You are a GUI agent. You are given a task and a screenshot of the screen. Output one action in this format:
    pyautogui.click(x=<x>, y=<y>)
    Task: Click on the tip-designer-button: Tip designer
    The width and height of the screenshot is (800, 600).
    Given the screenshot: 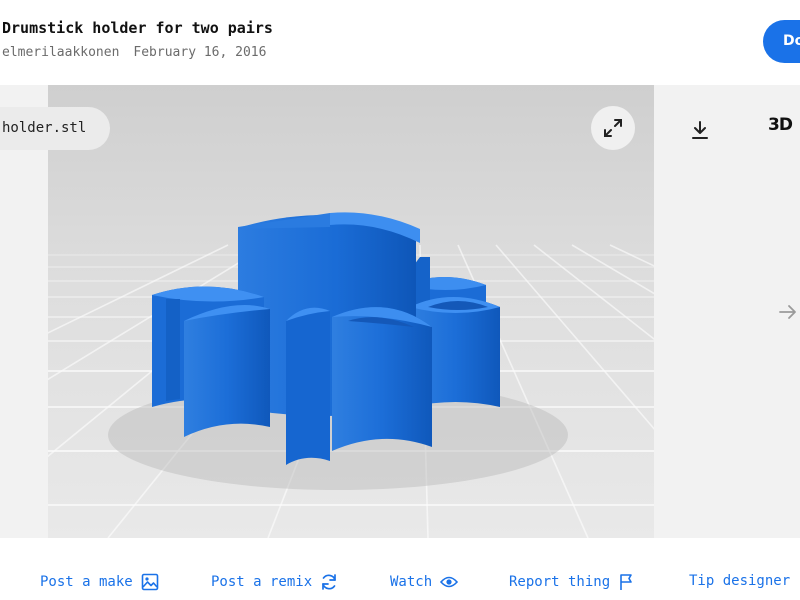 What is the action you would take?
    pyautogui.click(x=739, y=581)
    